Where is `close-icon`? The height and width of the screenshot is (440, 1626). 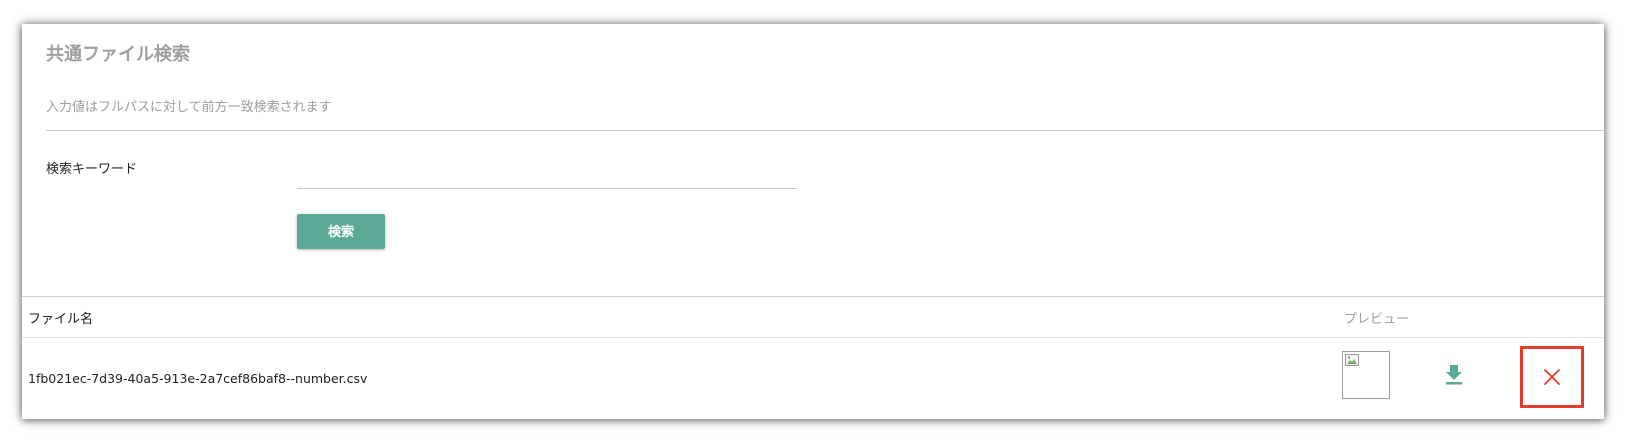 close-icon is located at coordinates (1552, 377).